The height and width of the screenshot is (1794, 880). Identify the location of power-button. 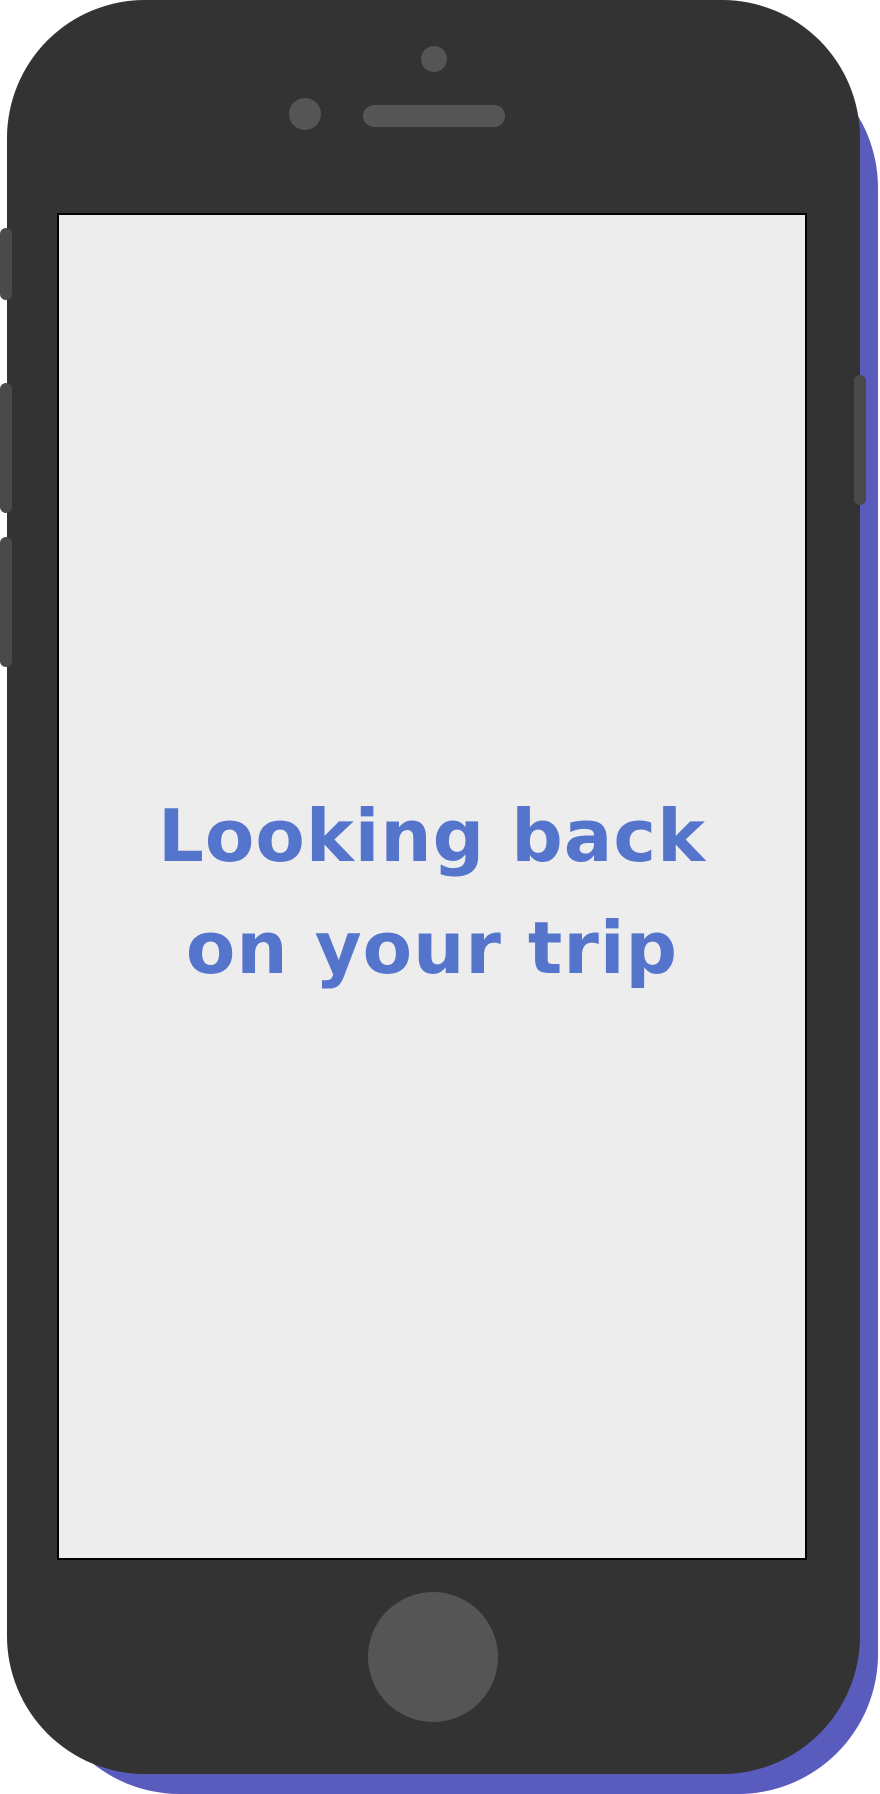
(860, 440).